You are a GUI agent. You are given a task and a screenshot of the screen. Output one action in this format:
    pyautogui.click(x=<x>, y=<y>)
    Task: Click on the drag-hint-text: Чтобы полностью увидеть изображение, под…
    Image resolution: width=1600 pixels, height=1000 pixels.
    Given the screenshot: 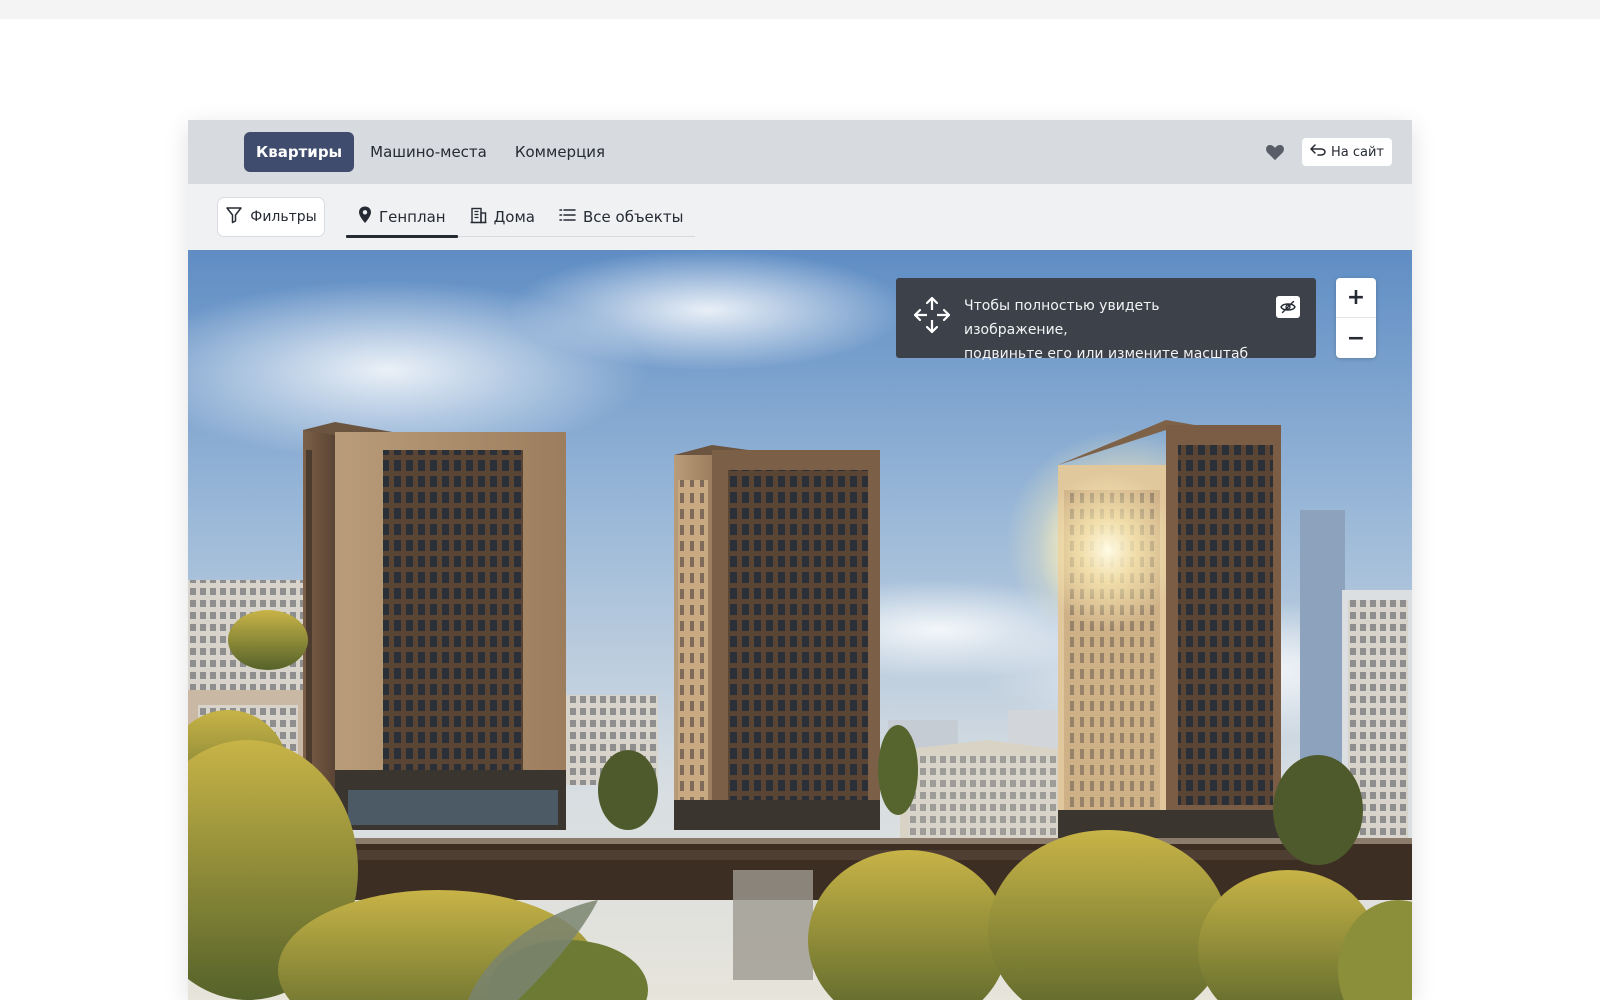 What is the action you would take?
    pyautogui.click(x=1109, y=330)
    